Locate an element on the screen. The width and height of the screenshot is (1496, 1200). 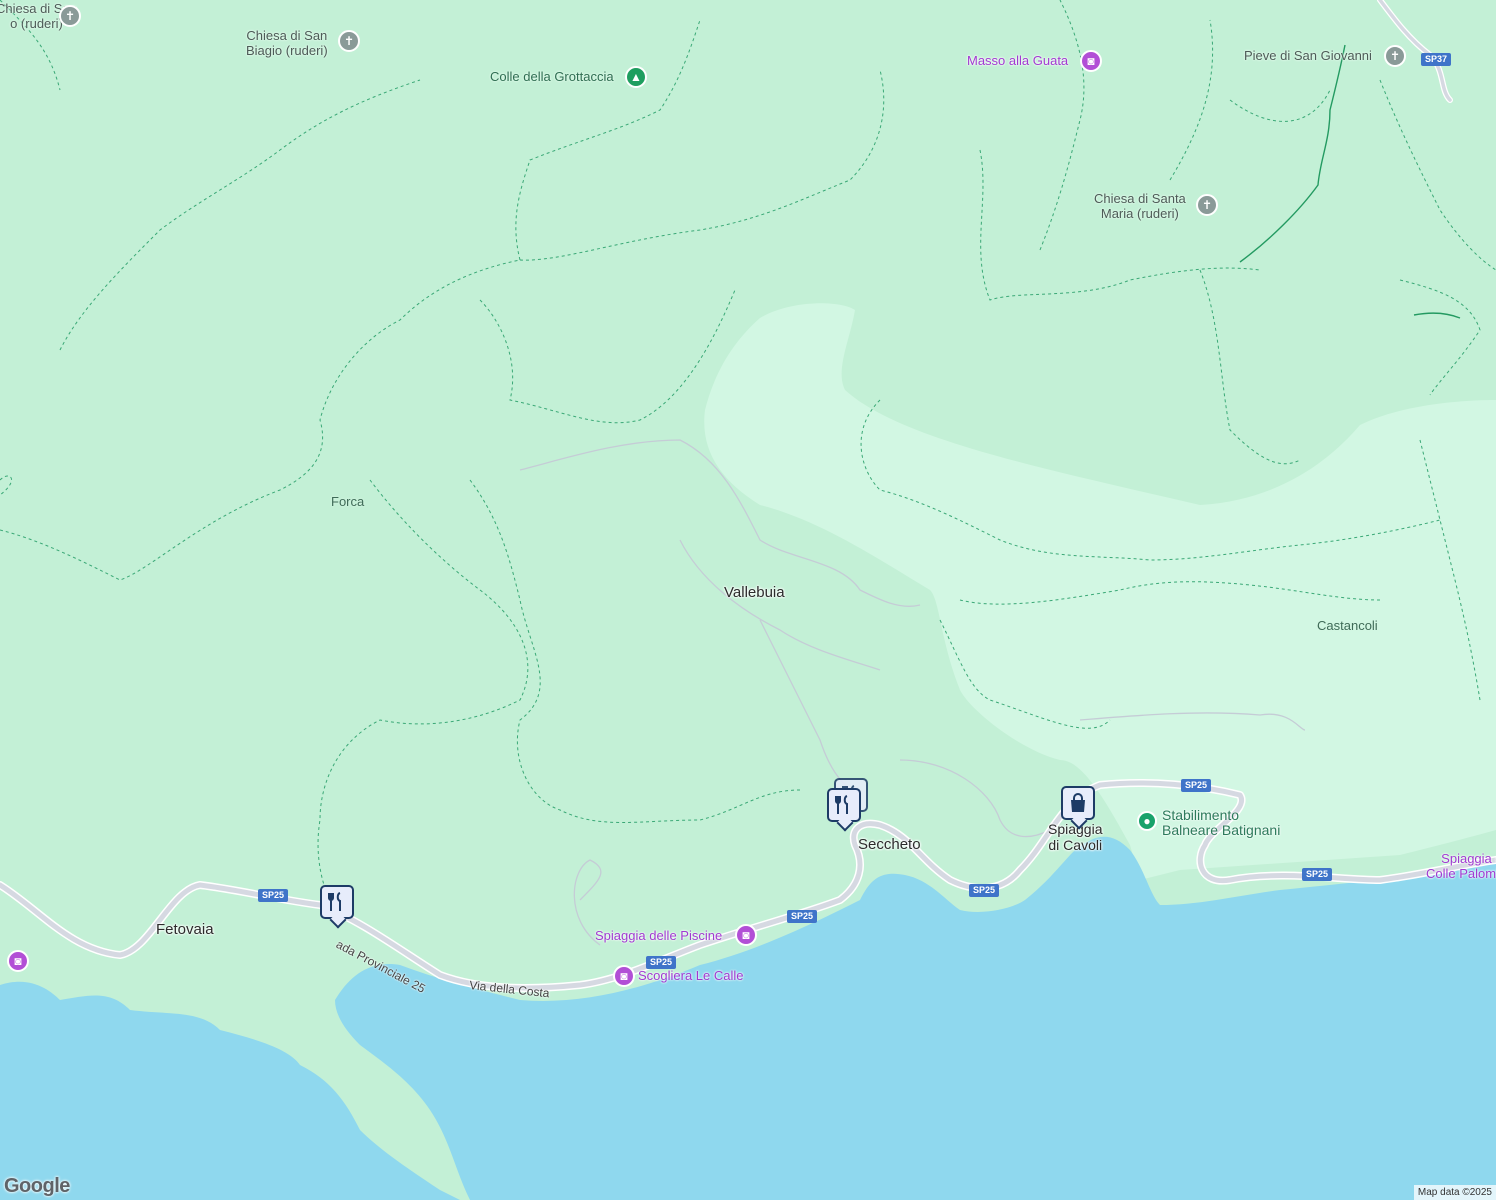
shopping-bag-icon is located at coordinates (1078, 802).